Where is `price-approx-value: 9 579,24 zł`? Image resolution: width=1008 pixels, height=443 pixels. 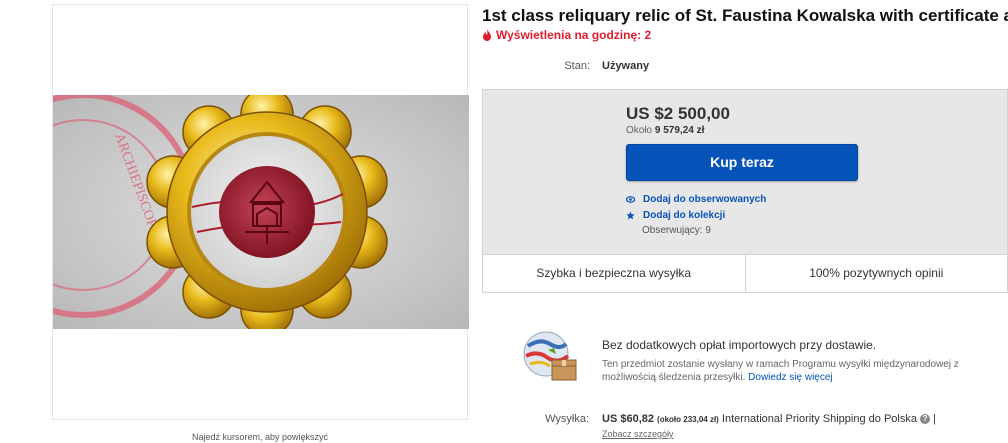
price-approx-value: 9 579,24 zł is located at coordinates (679, 130).